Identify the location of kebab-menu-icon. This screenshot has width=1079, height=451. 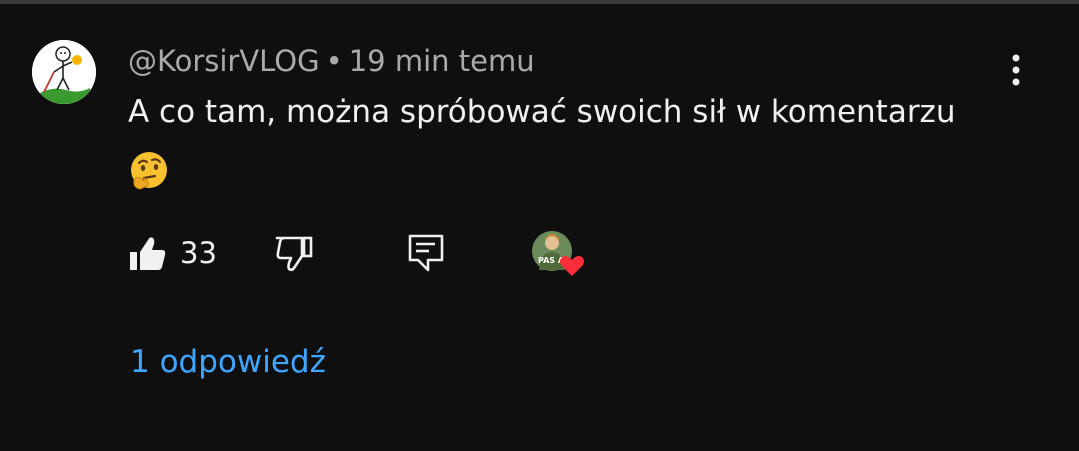
(1016, 70).